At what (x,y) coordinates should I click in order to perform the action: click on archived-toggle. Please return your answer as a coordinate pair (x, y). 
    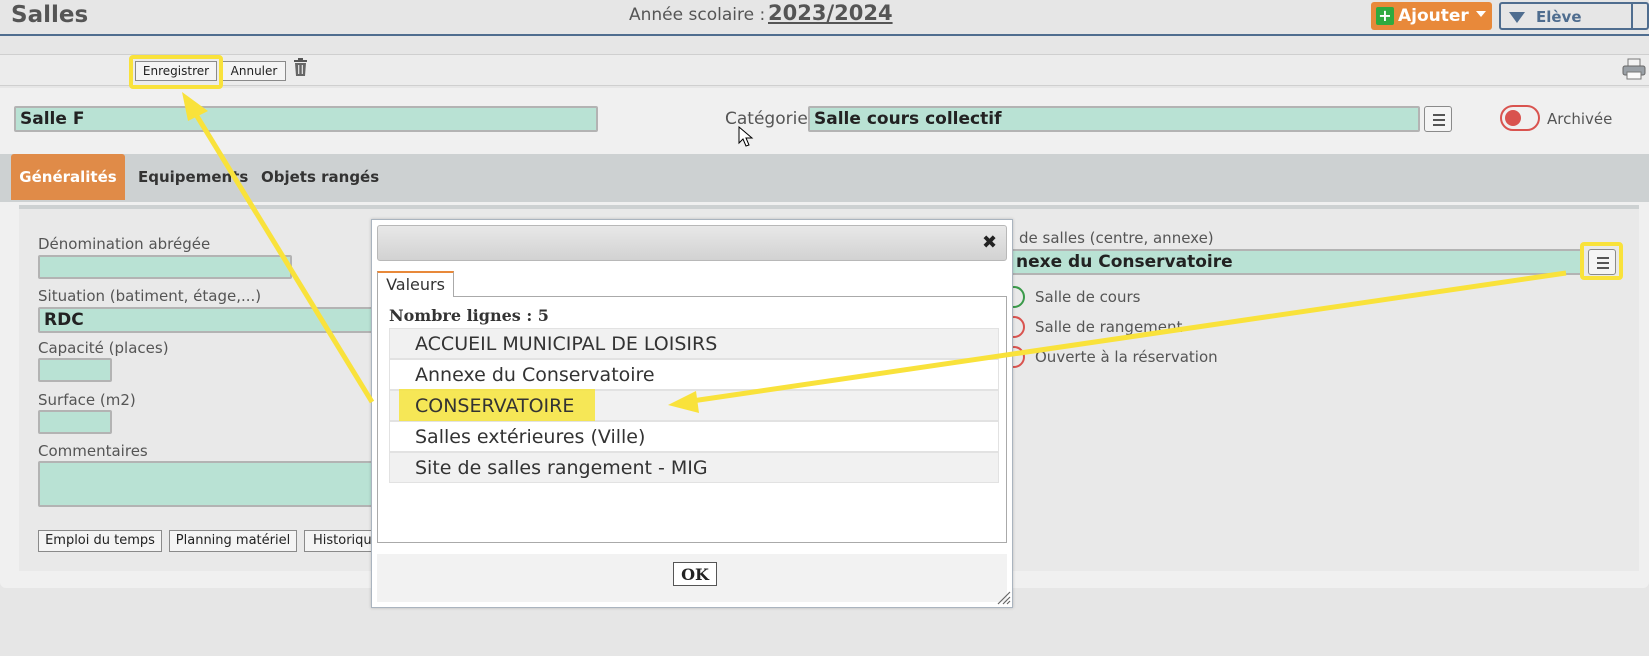
    Looking at the image, I should click on (1520, 118).